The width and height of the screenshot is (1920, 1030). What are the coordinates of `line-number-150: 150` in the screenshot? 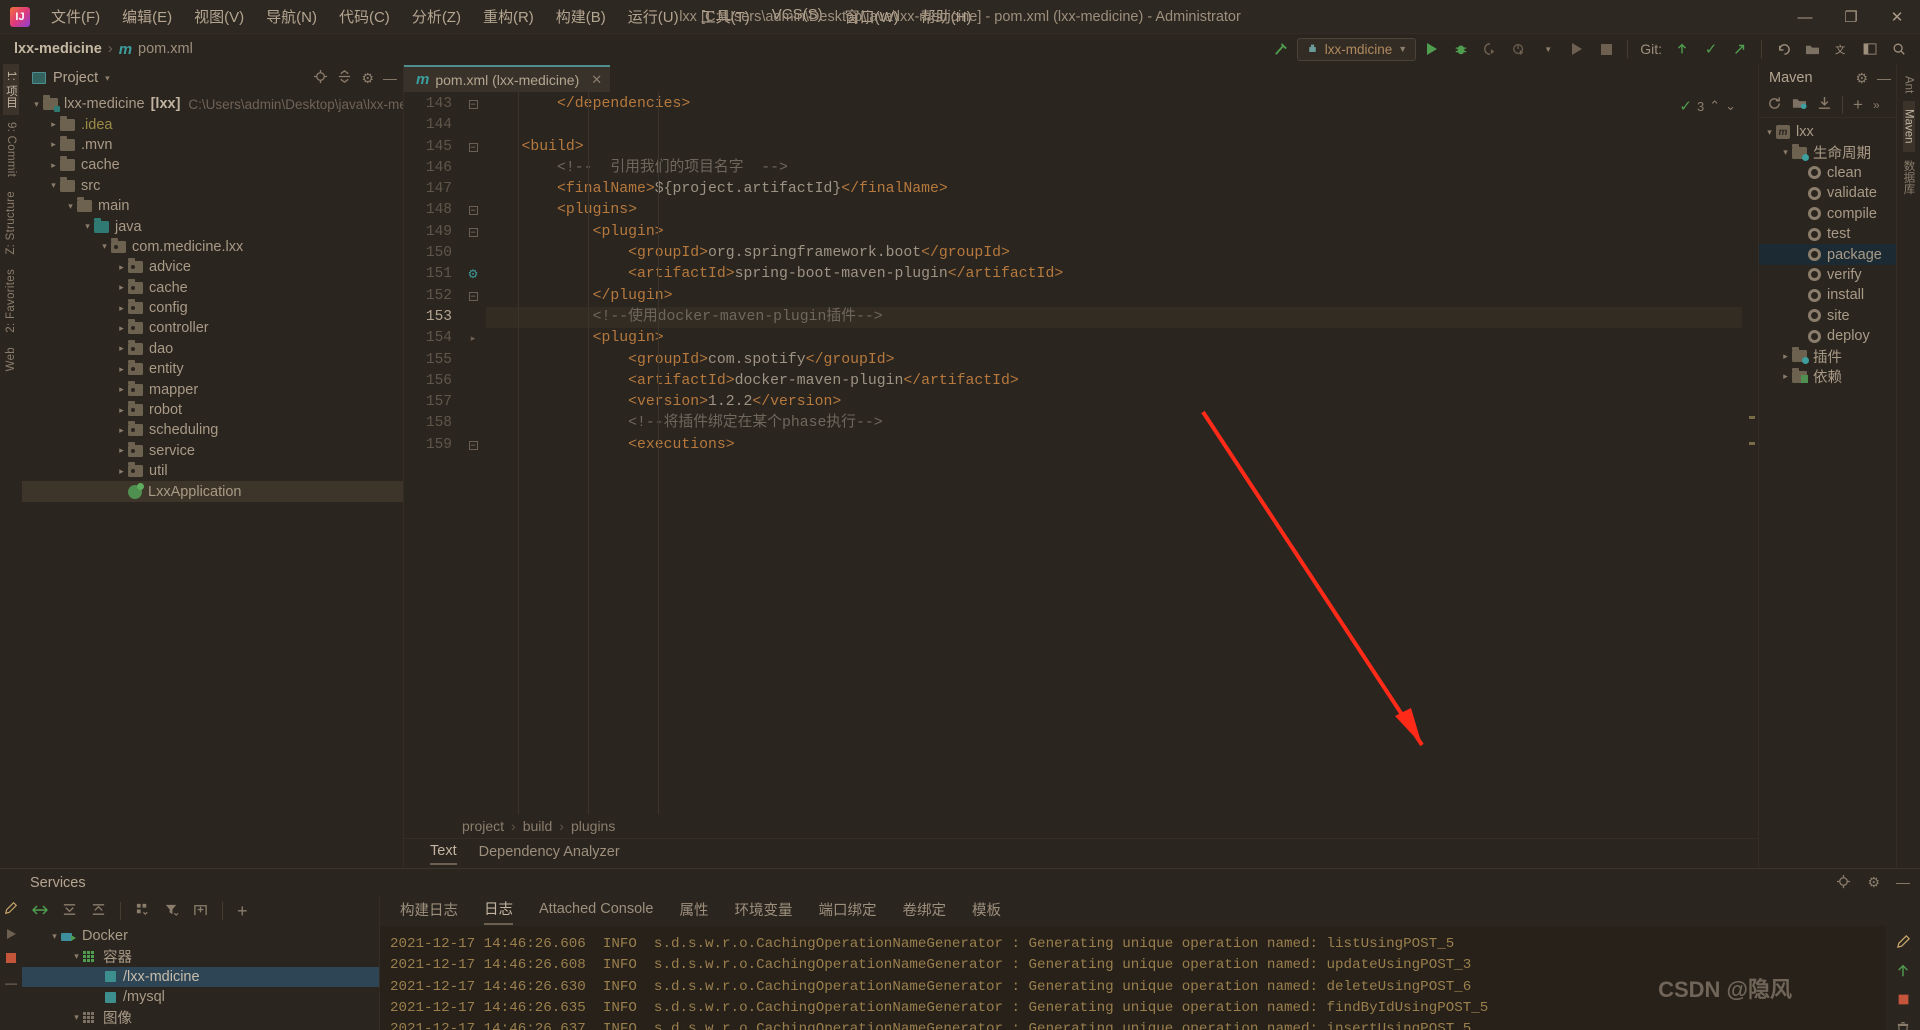 It's located at (432, 253).